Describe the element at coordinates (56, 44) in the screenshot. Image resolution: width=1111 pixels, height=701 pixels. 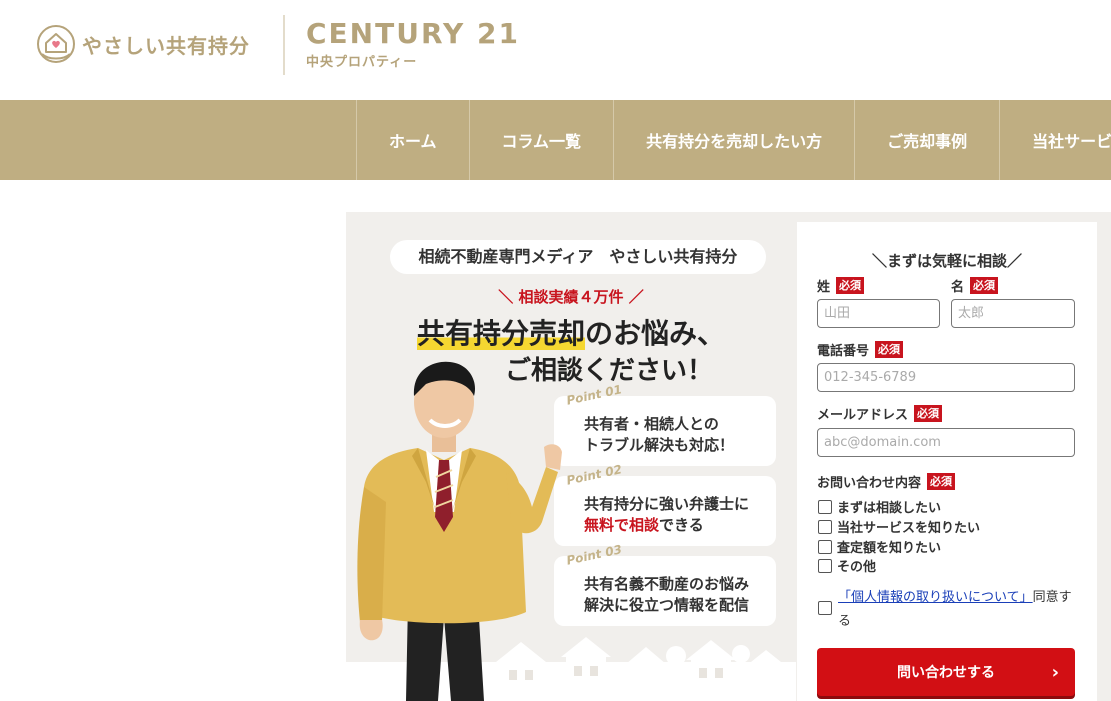
I see `house-heart-icon` at that location.